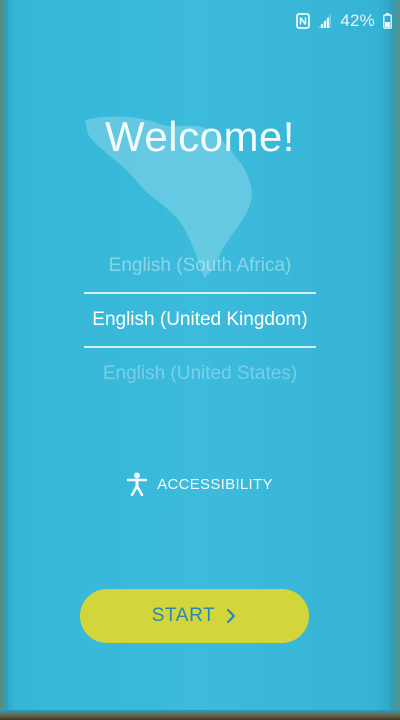  What do you see at coordinates (137, 484) in the screenshot?
I see `accessibility-icon` at bounding box center [137, 484].